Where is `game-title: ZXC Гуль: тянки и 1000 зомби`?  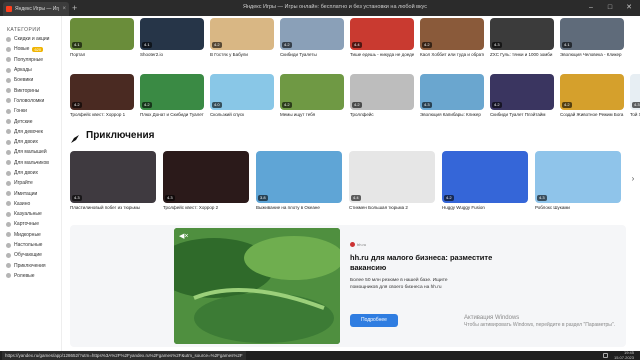 game-title: ZXC Гуль: тянки и 1000 зомби is located at coordinates (522, 55).